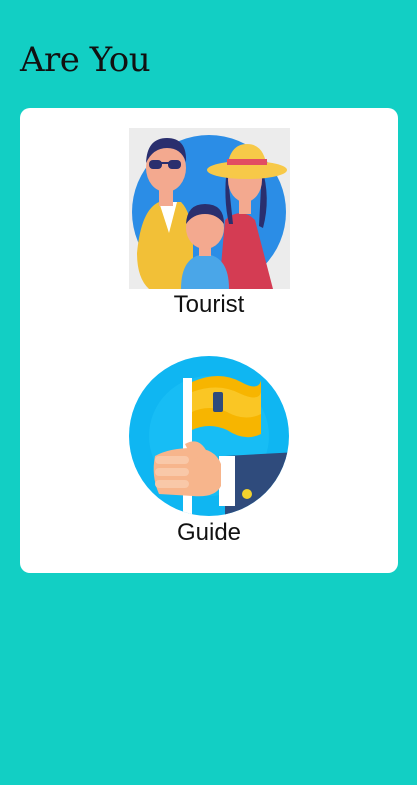 The width and height of the screenshot is (417, 785). Describe the element at coordinates (209, 532) in the screenshot. I see `guide-label: Guide` at that location.